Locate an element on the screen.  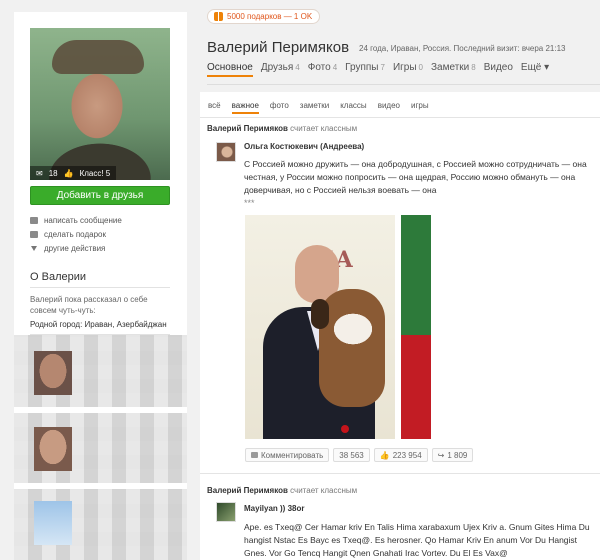
photo-dog-ear is located at coordinates (320, 314).